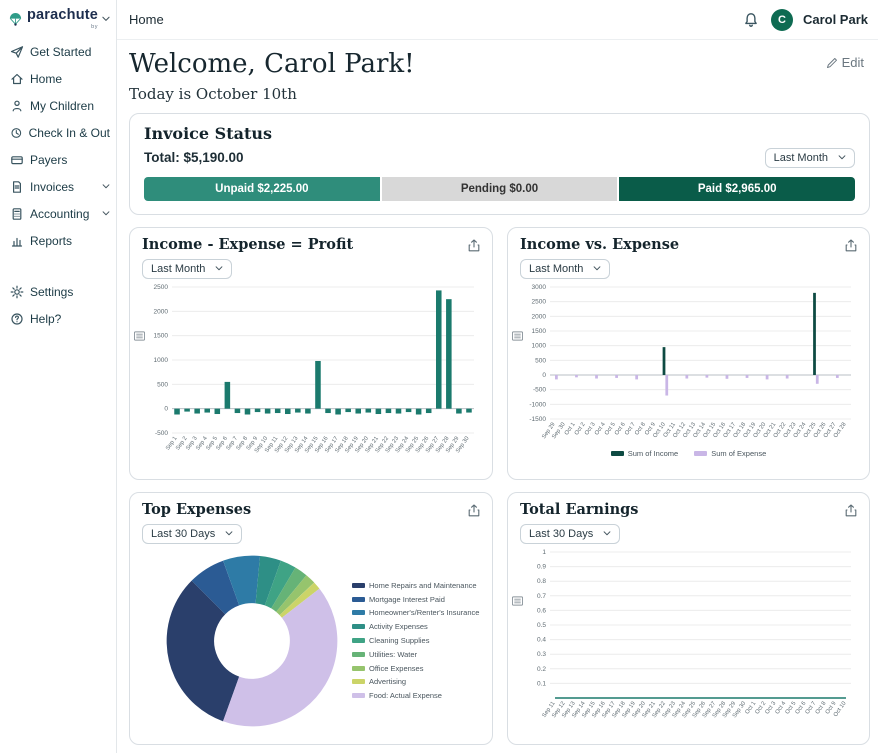 This screenshot has height=753, width=878. What do you see at coordinates (541, 595) in the screenshot?
I see `svg-text: 0.7` at bounding box center [541, 595].